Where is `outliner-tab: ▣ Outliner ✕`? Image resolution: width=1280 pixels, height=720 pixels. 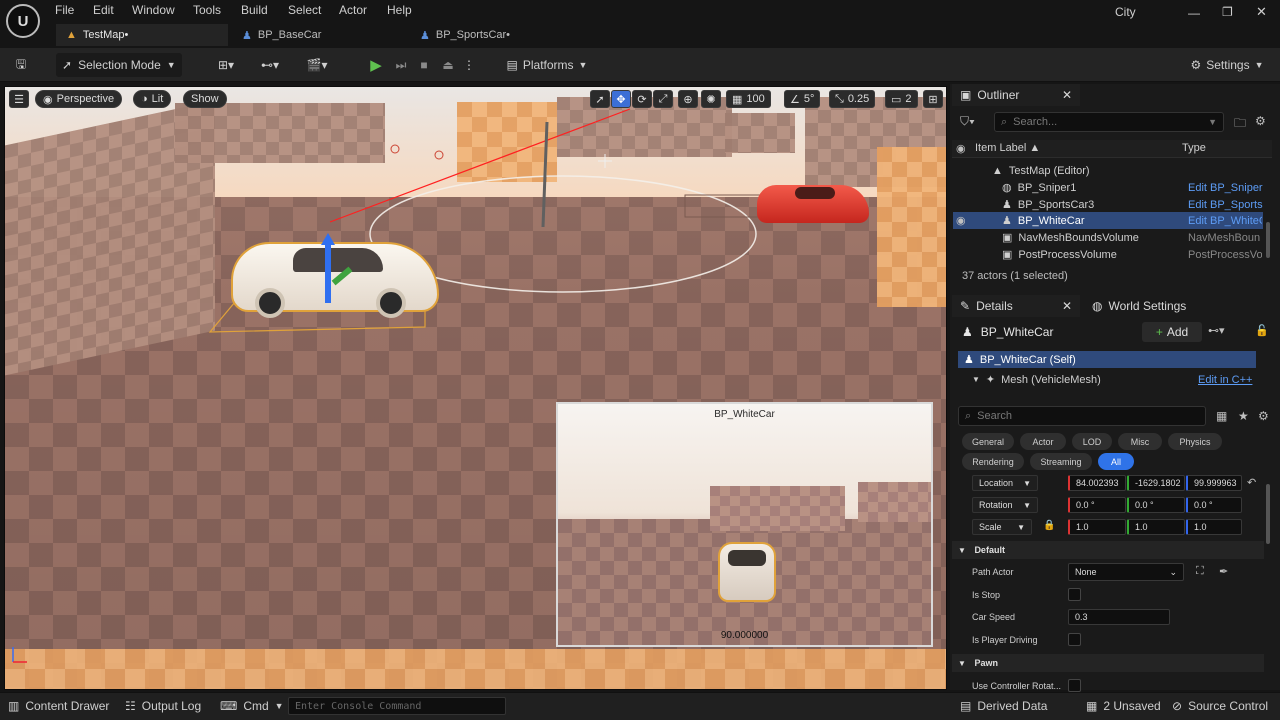 outliner-tab: ▣ Outliner ✕ is located at coordinates (1016, 95).